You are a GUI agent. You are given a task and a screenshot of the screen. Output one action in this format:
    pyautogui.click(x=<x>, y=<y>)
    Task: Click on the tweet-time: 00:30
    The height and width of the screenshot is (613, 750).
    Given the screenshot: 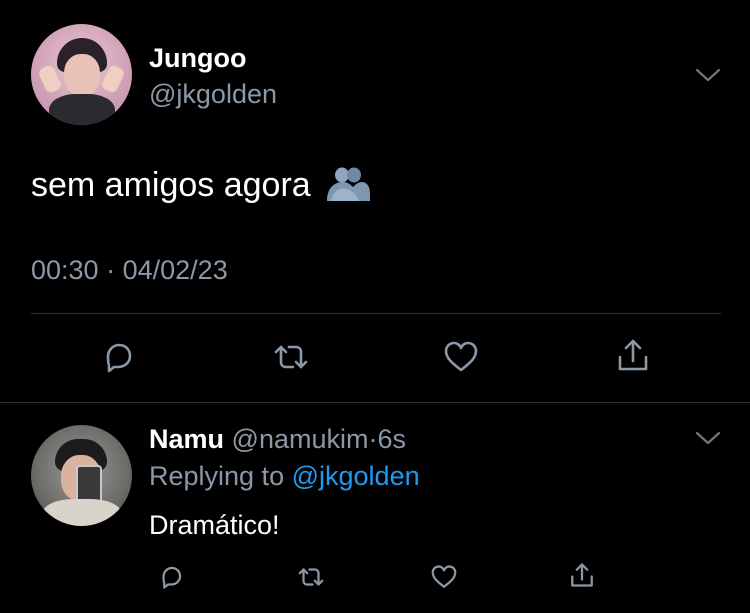 What is the action you would take?
    pyautogui.click(x=65, y=270)
    